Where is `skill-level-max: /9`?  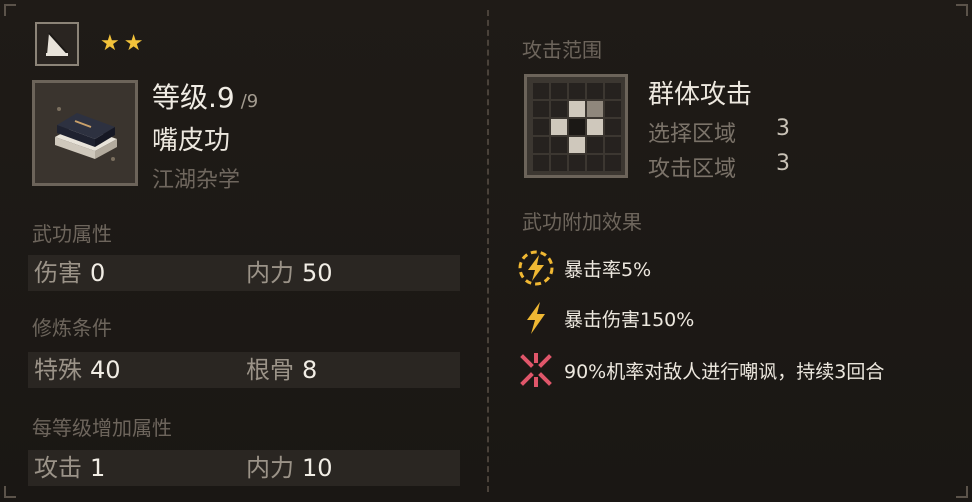
skill-level-max: /9 is located at coordinates (249, 101).